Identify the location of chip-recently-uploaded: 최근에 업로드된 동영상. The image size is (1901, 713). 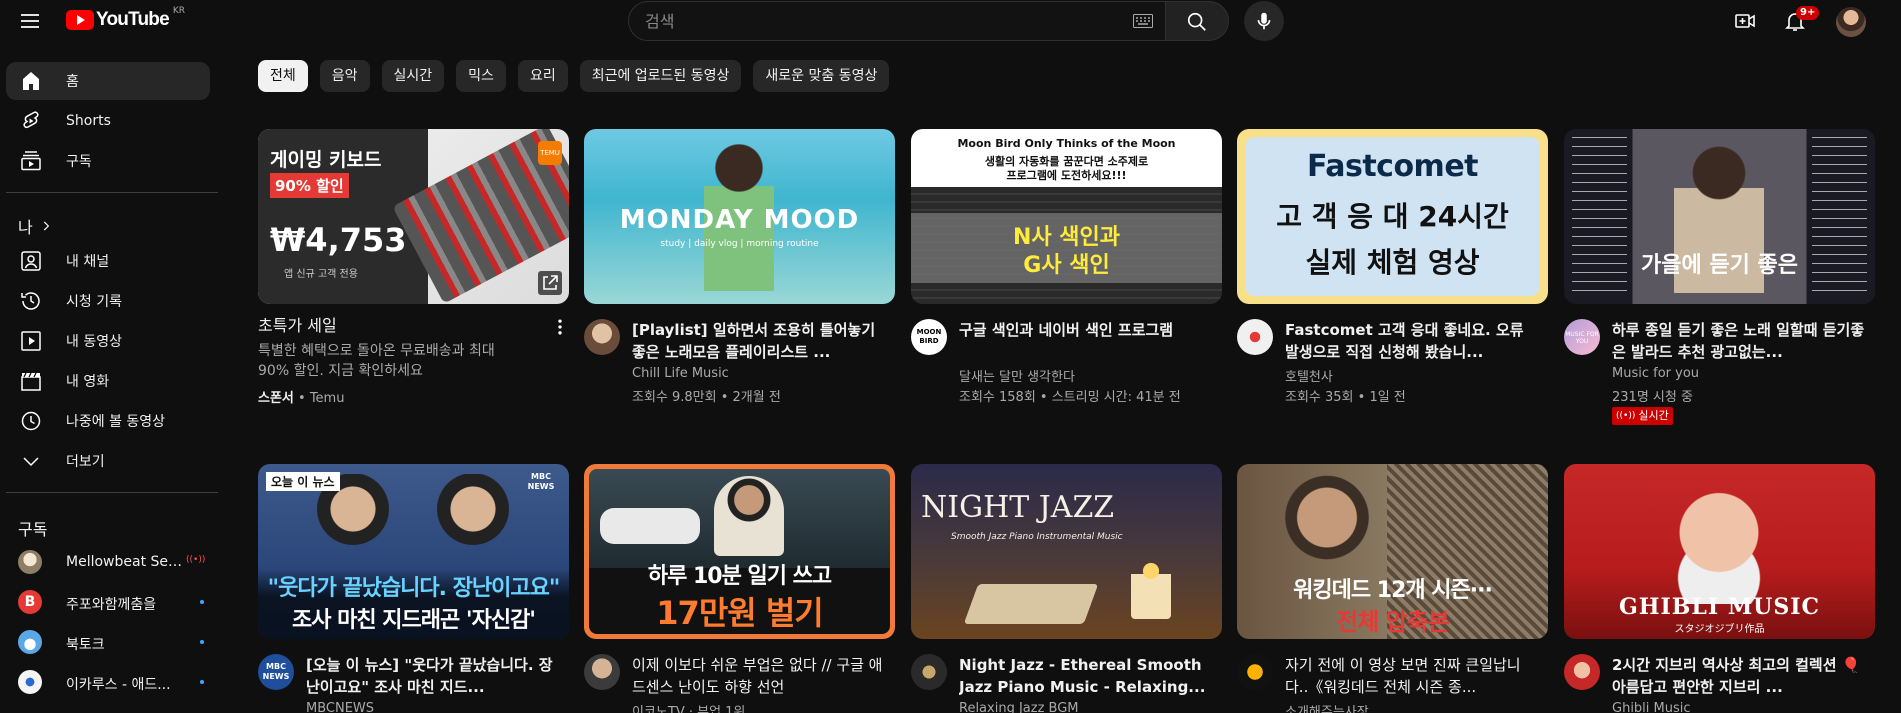
(660, 76).